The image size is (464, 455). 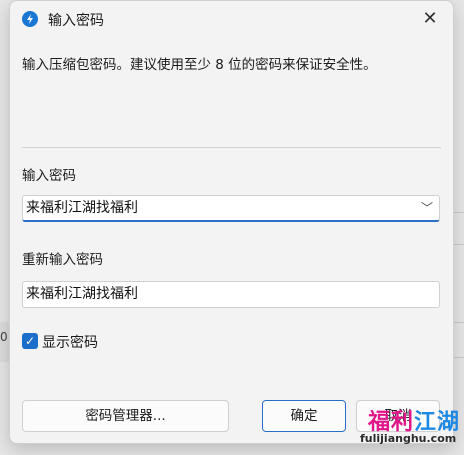 I want to click on show-password-checkbox: ✓, so click(x=30, y=341).